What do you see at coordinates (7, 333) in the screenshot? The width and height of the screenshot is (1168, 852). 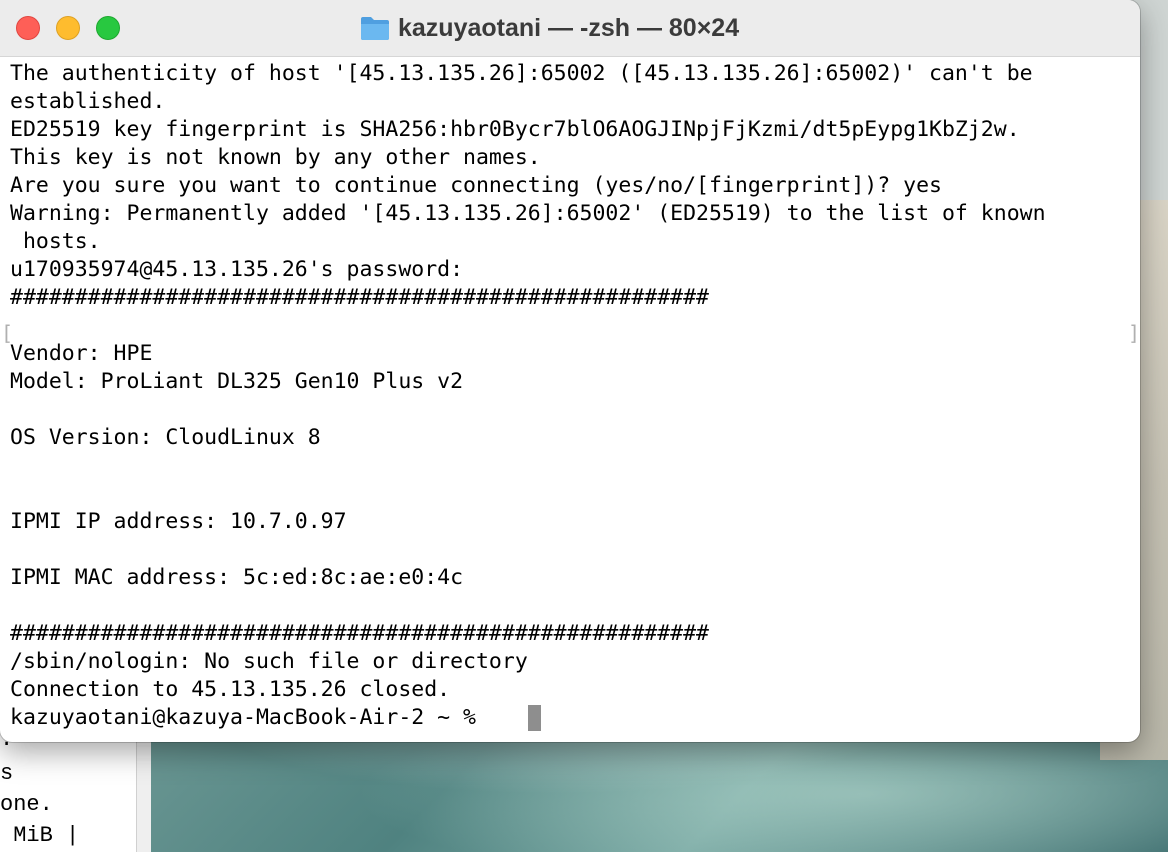 I see `mark-bracket-left: [` at bounding box center [7, 333].